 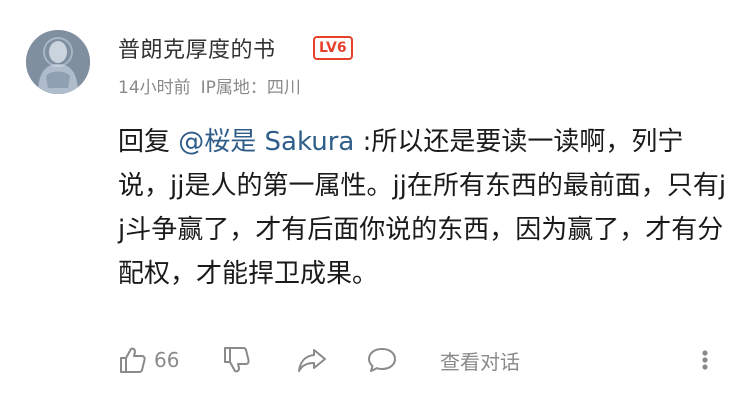 I want to click on username: 普朗克厚度的书, so click(x=197, y=48).